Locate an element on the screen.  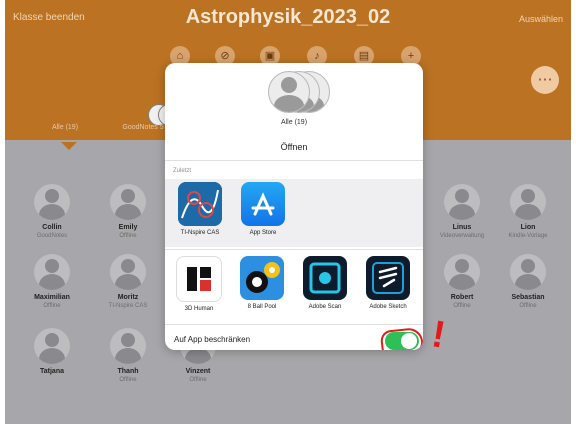
adobe-sketch-icon is located at coordinates (388, 278).